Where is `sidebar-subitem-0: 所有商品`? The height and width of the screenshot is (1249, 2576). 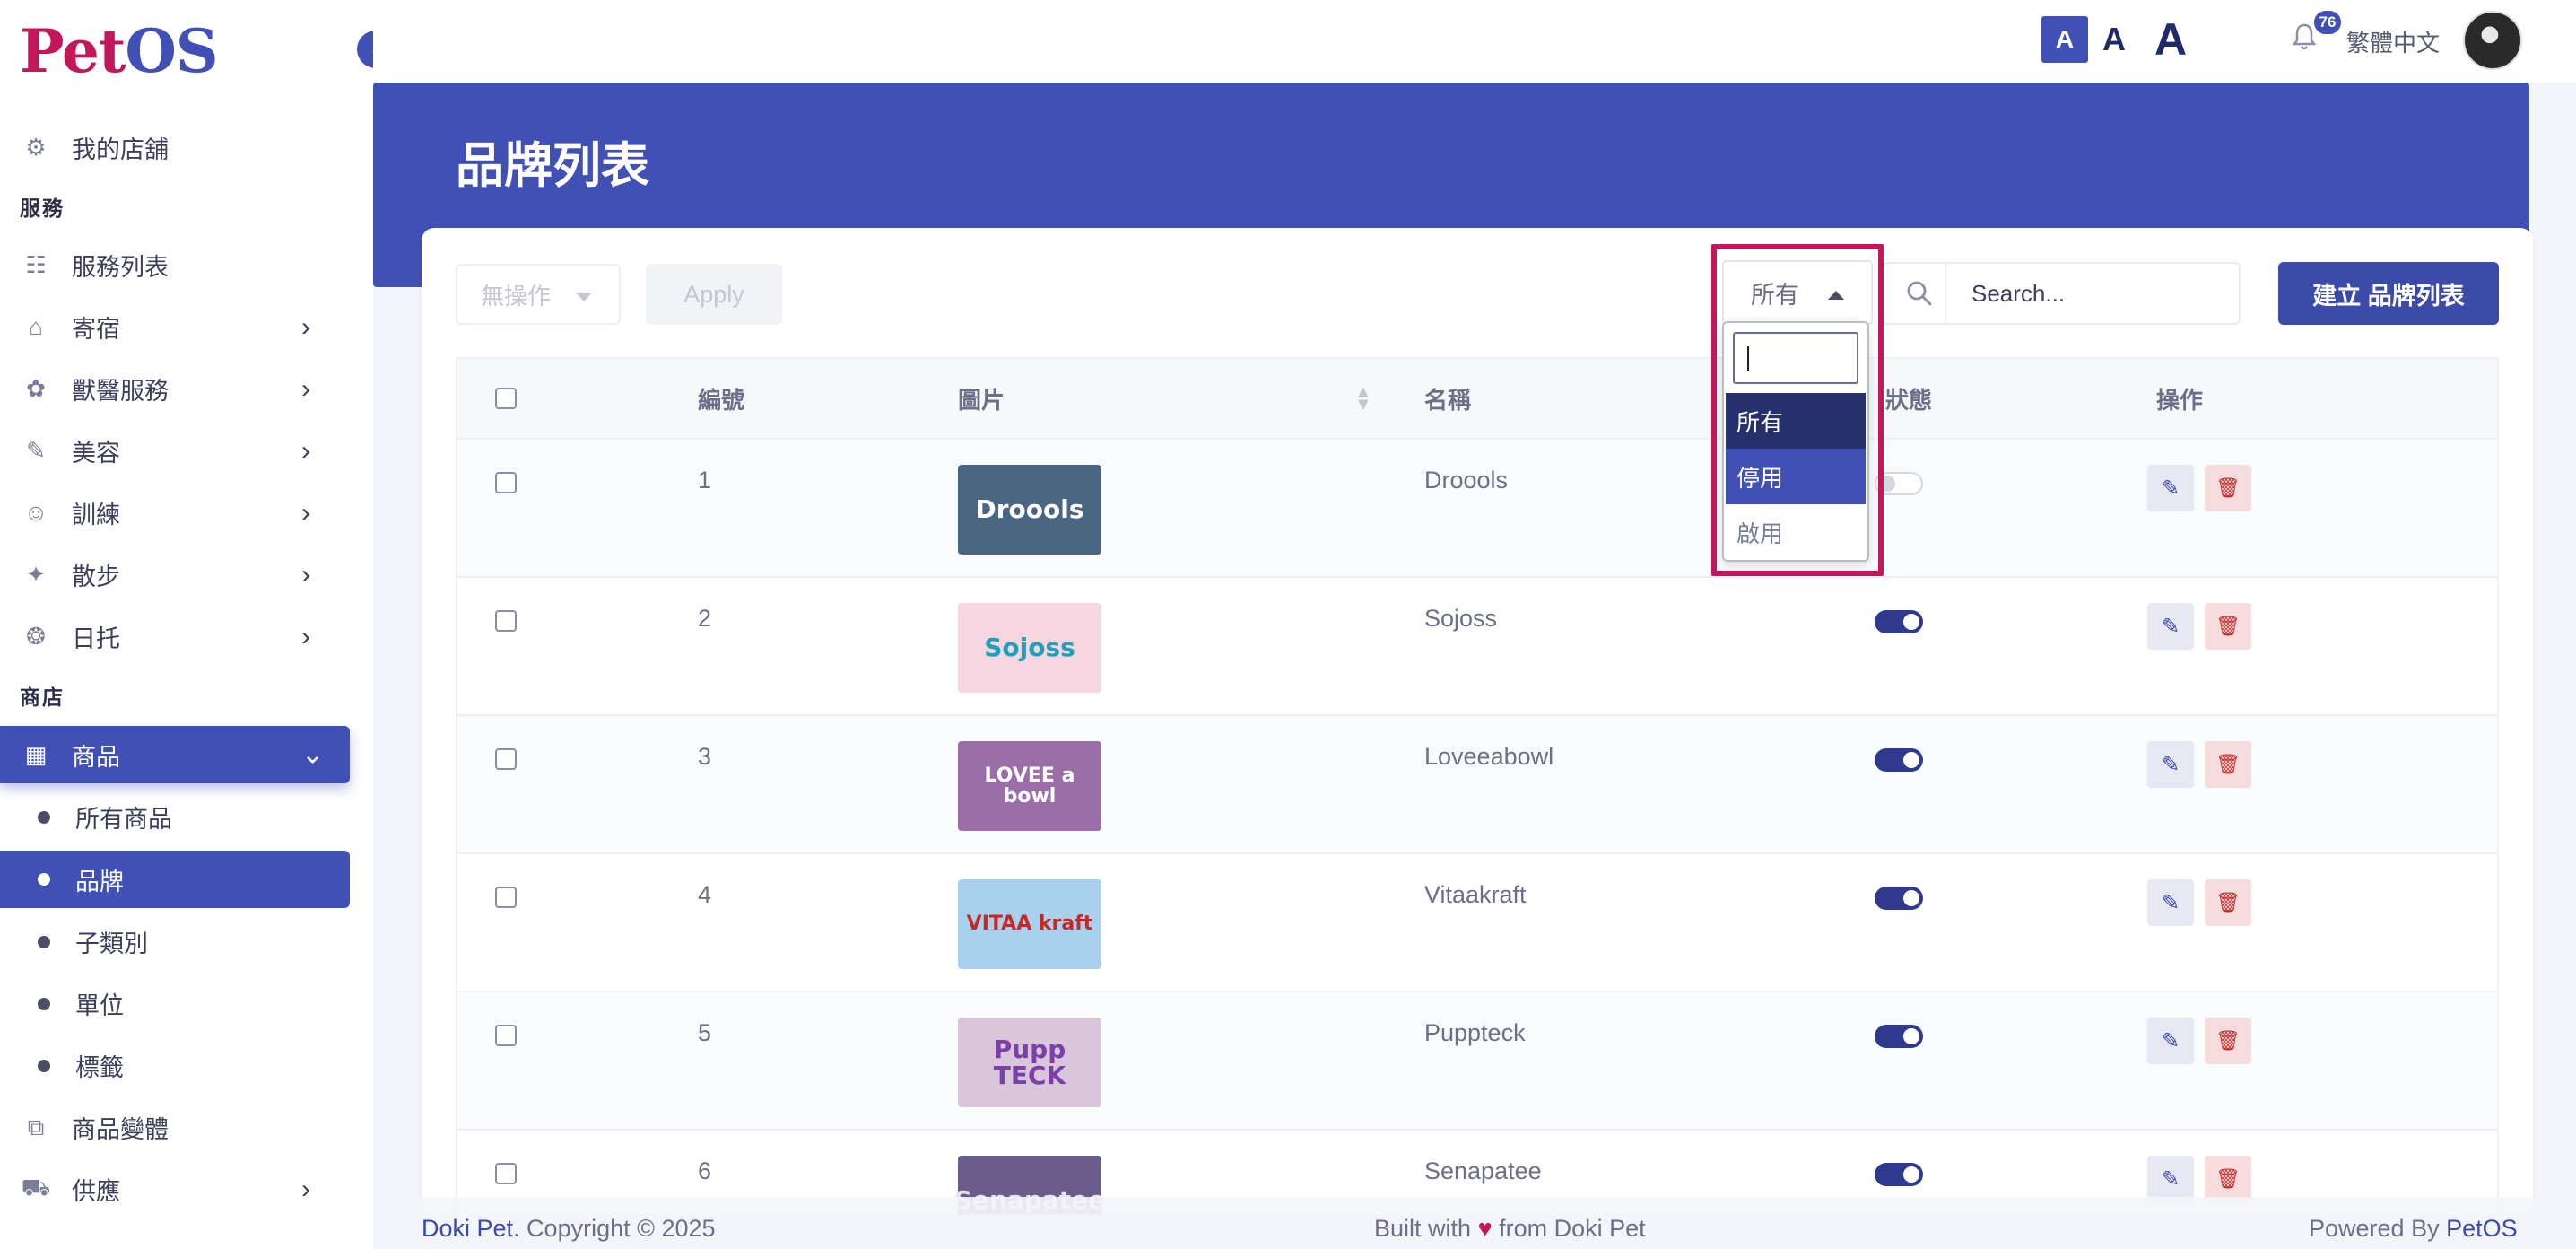
sidebar-subitem-0: 所有商品 is located at coordinates (186, 817).